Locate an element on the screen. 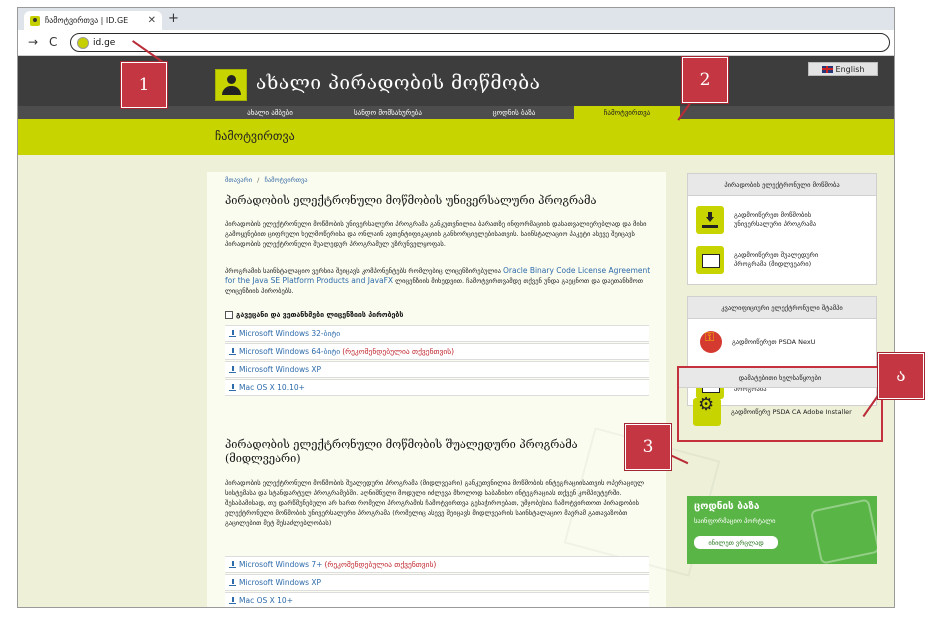 The height and width of the screenshot is (623, 934). download-link: Mac OS X 10+ is located at coordinates (437, 599).